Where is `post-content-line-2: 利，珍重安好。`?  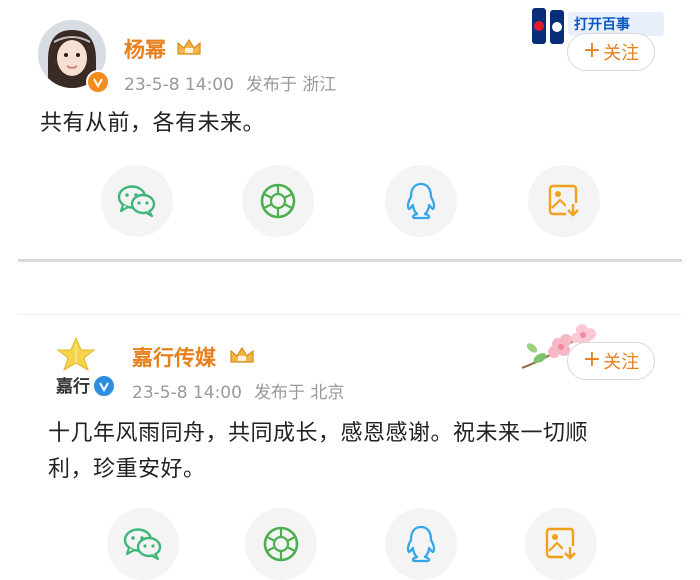
post-content-line-2: 利，珍重安好。 is located at coordinates (127, 469).